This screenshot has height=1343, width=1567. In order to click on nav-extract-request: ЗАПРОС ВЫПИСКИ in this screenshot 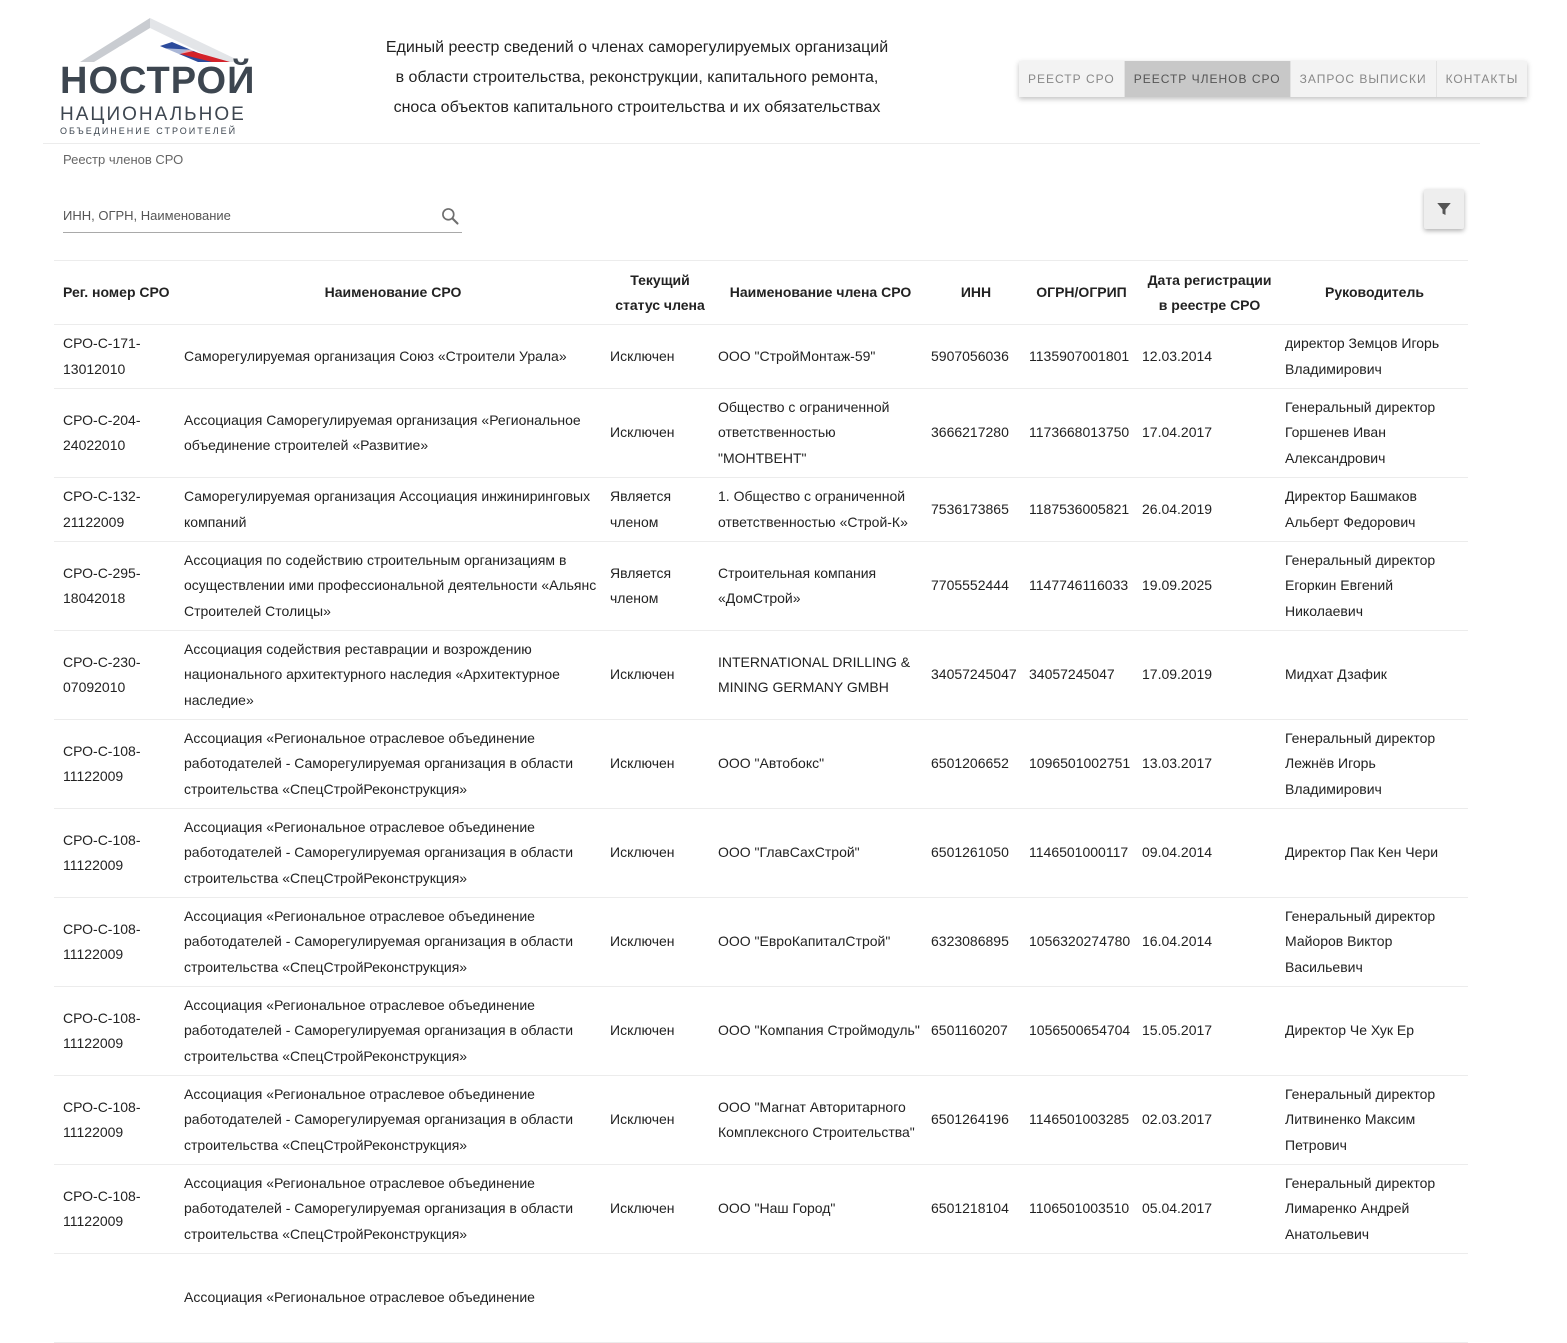, I will do `click(1364, 79)`.